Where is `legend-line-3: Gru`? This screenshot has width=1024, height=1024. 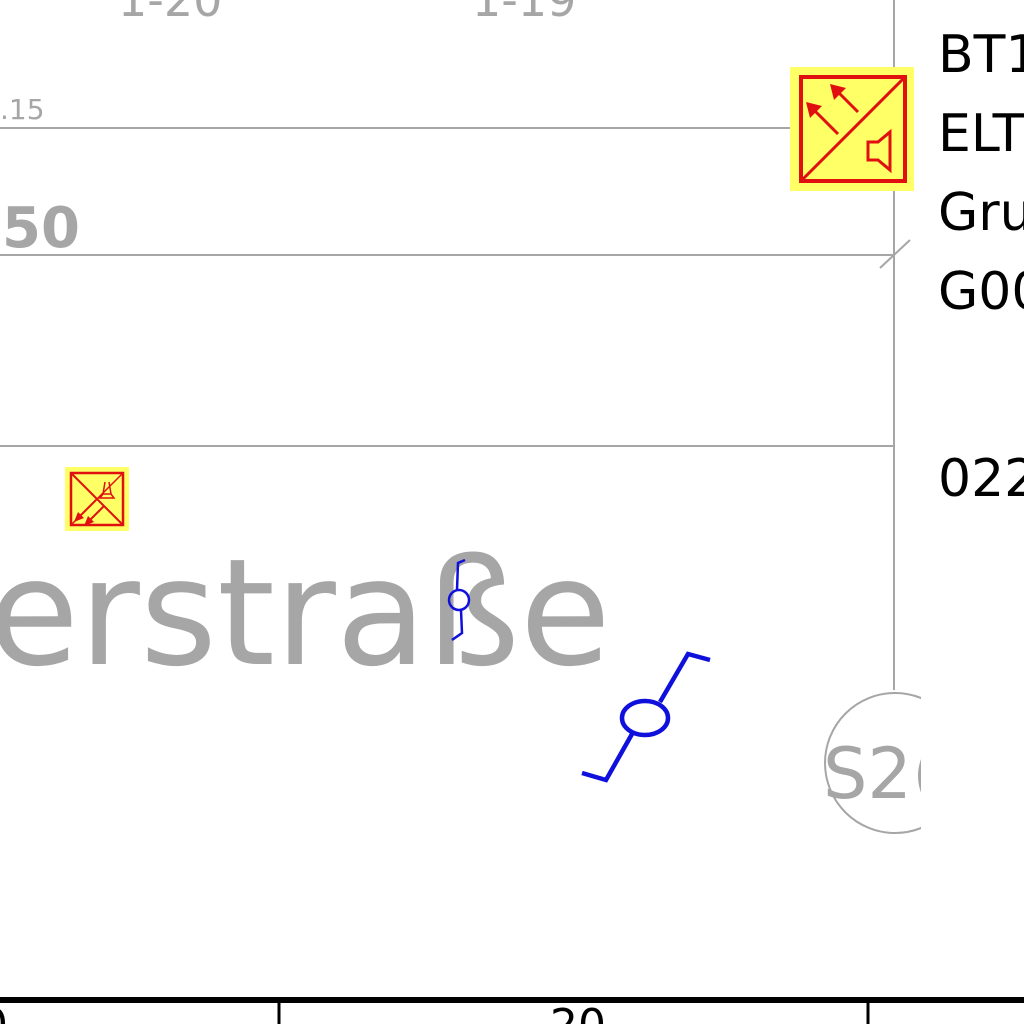
legend-line-3: Gru is located at coordinates (981, 213).